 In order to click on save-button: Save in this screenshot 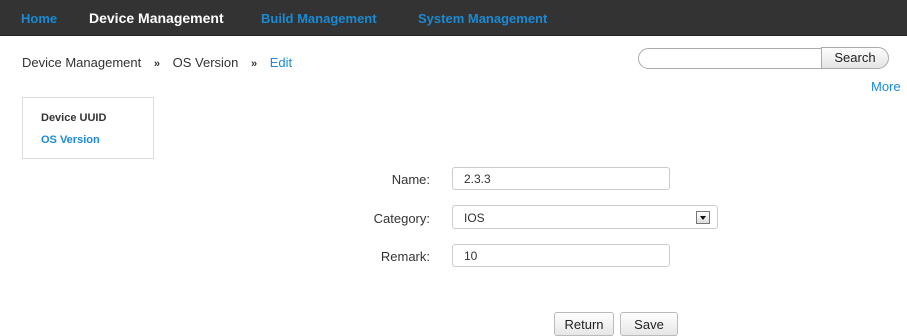, I will do `click(649, 324)`.